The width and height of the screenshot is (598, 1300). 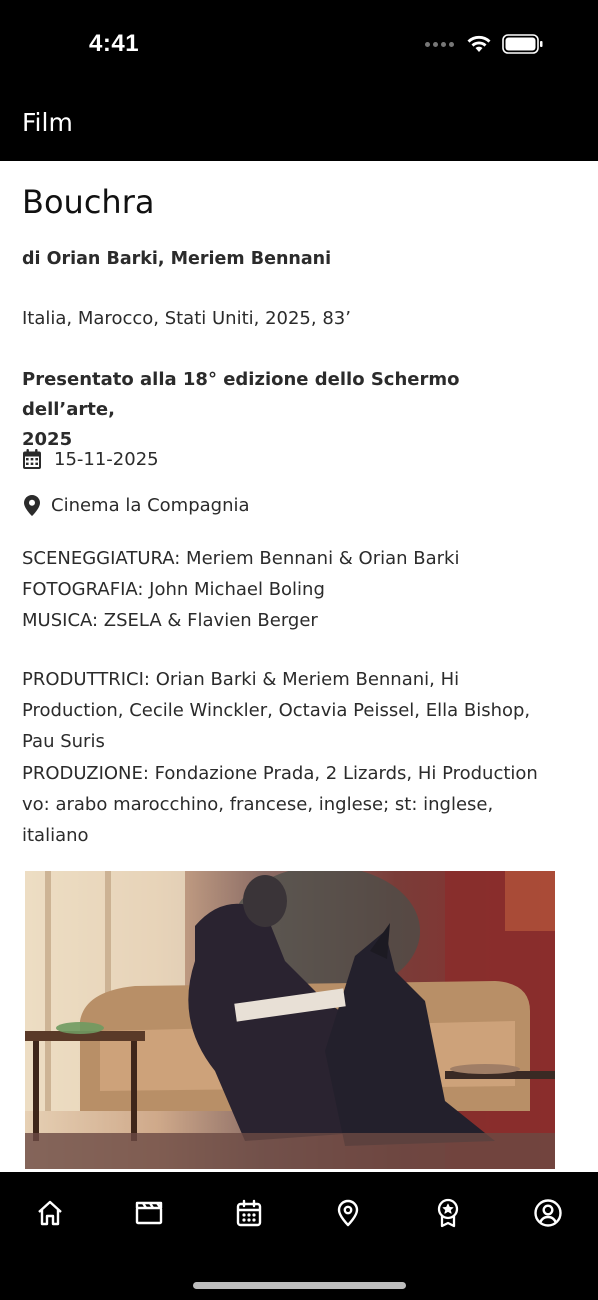 I want to click on status-time: 4:41, so click(x=114, y=43).